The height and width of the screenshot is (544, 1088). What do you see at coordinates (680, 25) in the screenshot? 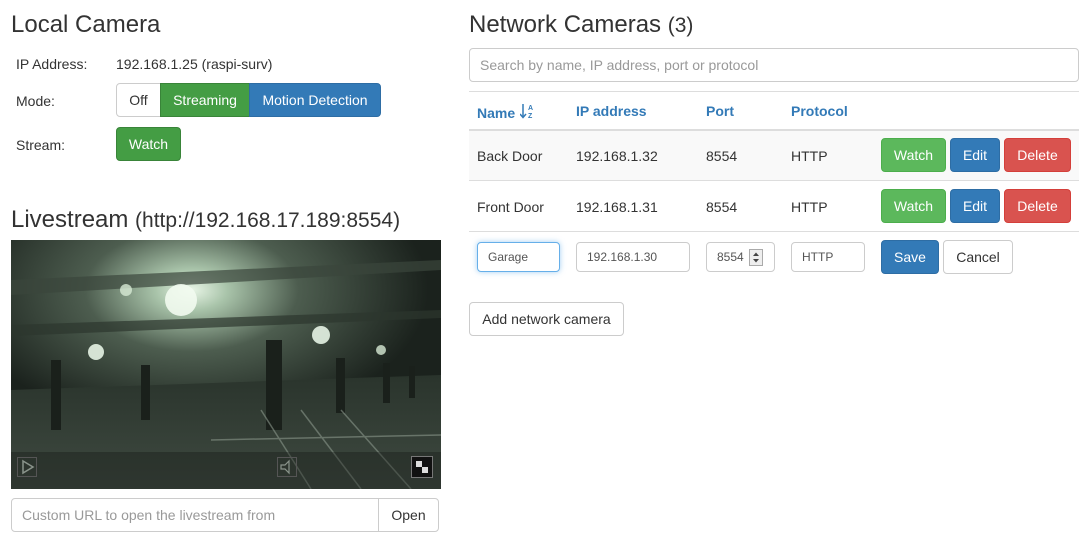
I see `network-cameras-count: (3)` at bounding box center [680, 25].